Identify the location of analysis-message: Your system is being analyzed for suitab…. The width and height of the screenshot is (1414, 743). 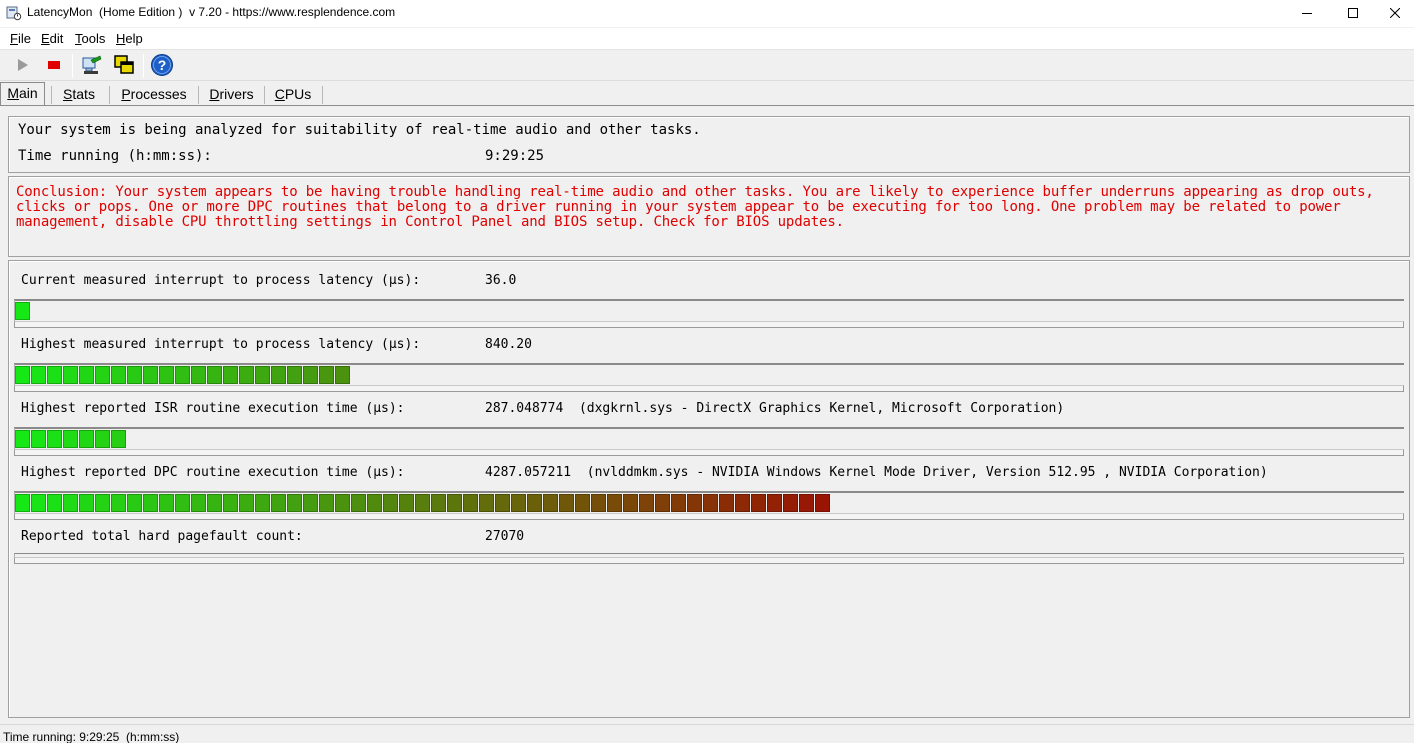
(359, 130).